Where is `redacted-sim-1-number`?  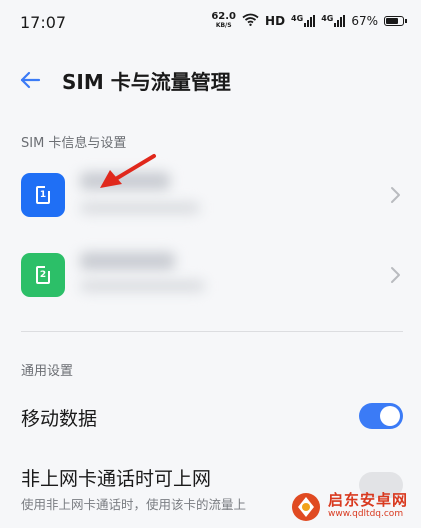 redacted-sim-1-number is located at coordinates (140, 208).